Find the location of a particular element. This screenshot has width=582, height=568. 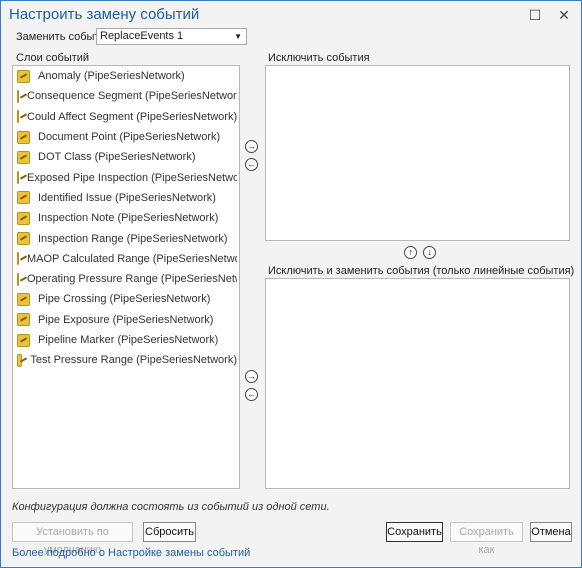

replace-events-dropdown: ReplaceEvents 1 ▼ is located at coordinates (171, 36).